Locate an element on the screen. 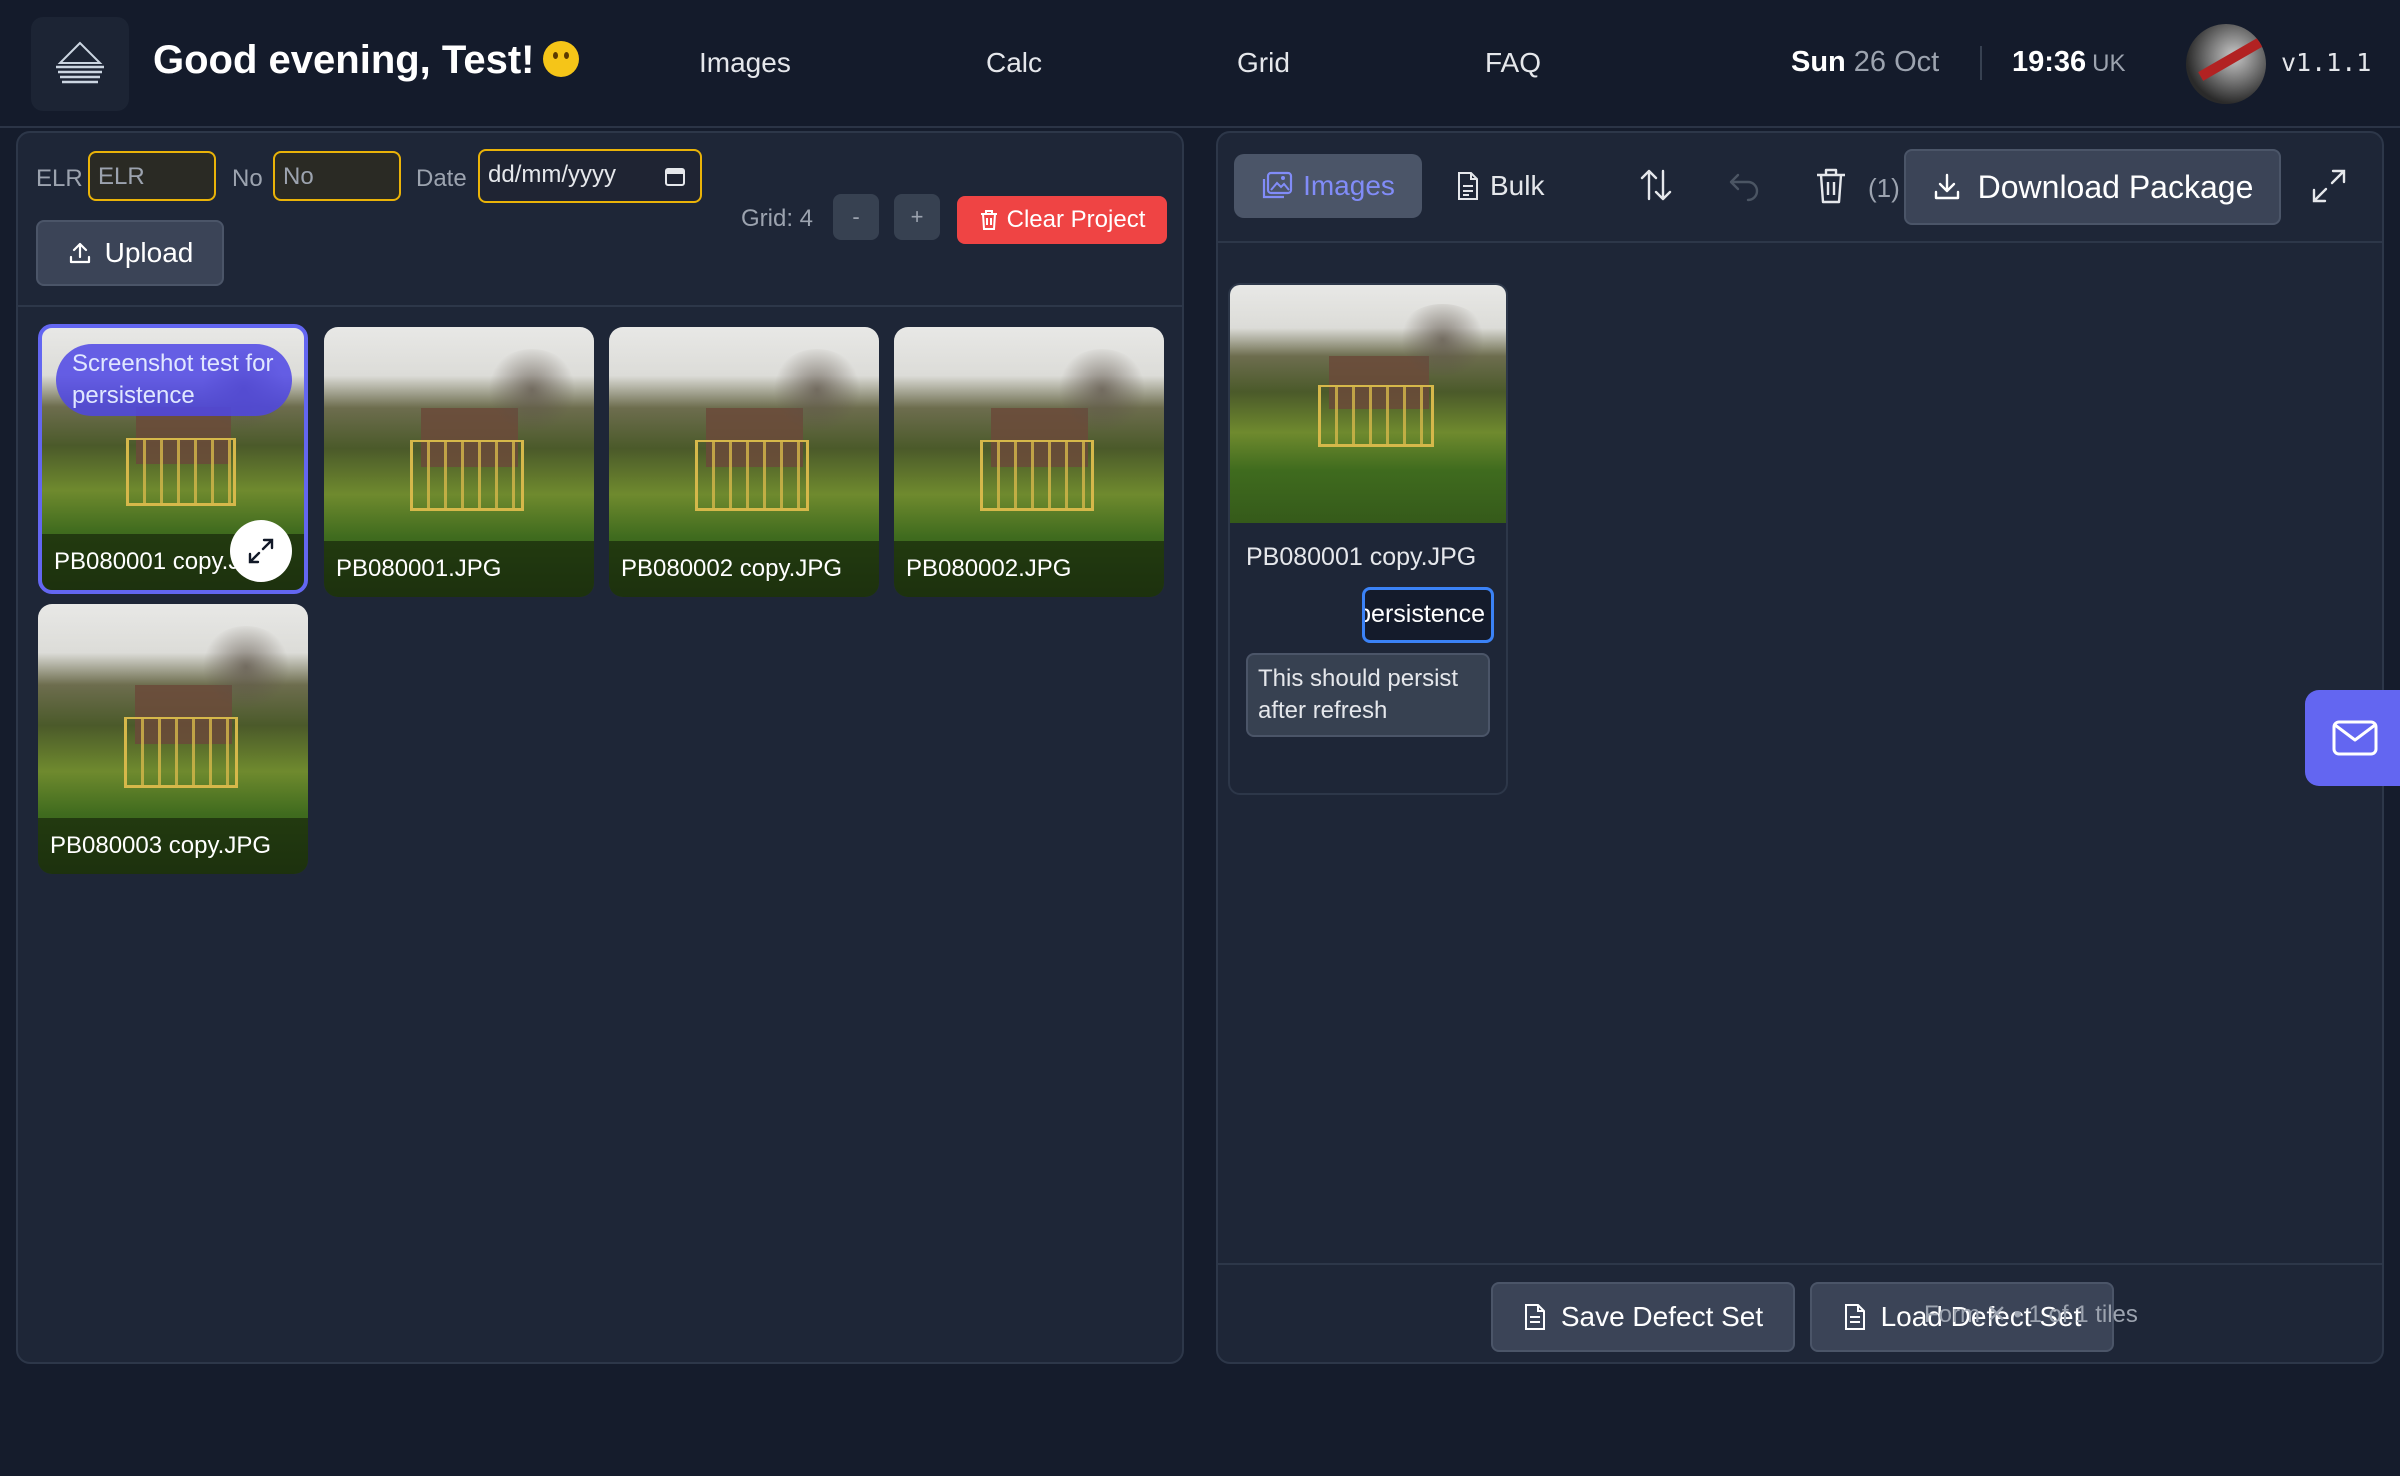  expand-icon is located at coordinates (261, 551).